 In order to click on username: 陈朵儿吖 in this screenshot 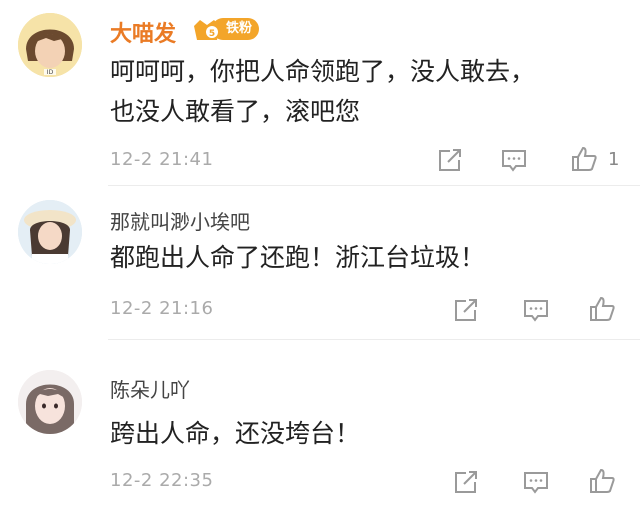, I will do `click(150, 388)`.